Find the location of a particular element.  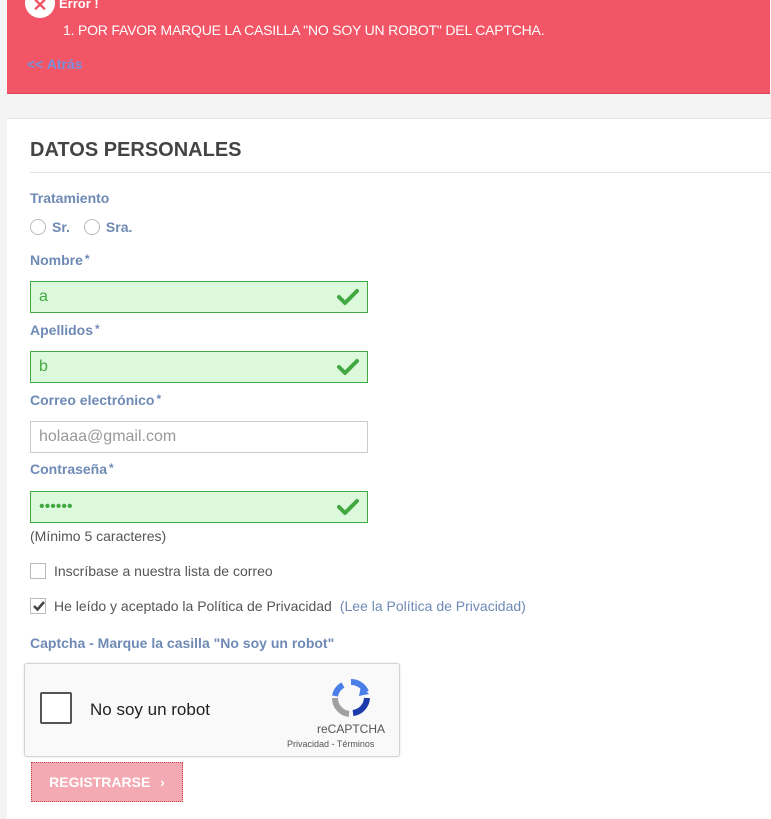

back-link: << Atrás is located at coordinates (55, 64).